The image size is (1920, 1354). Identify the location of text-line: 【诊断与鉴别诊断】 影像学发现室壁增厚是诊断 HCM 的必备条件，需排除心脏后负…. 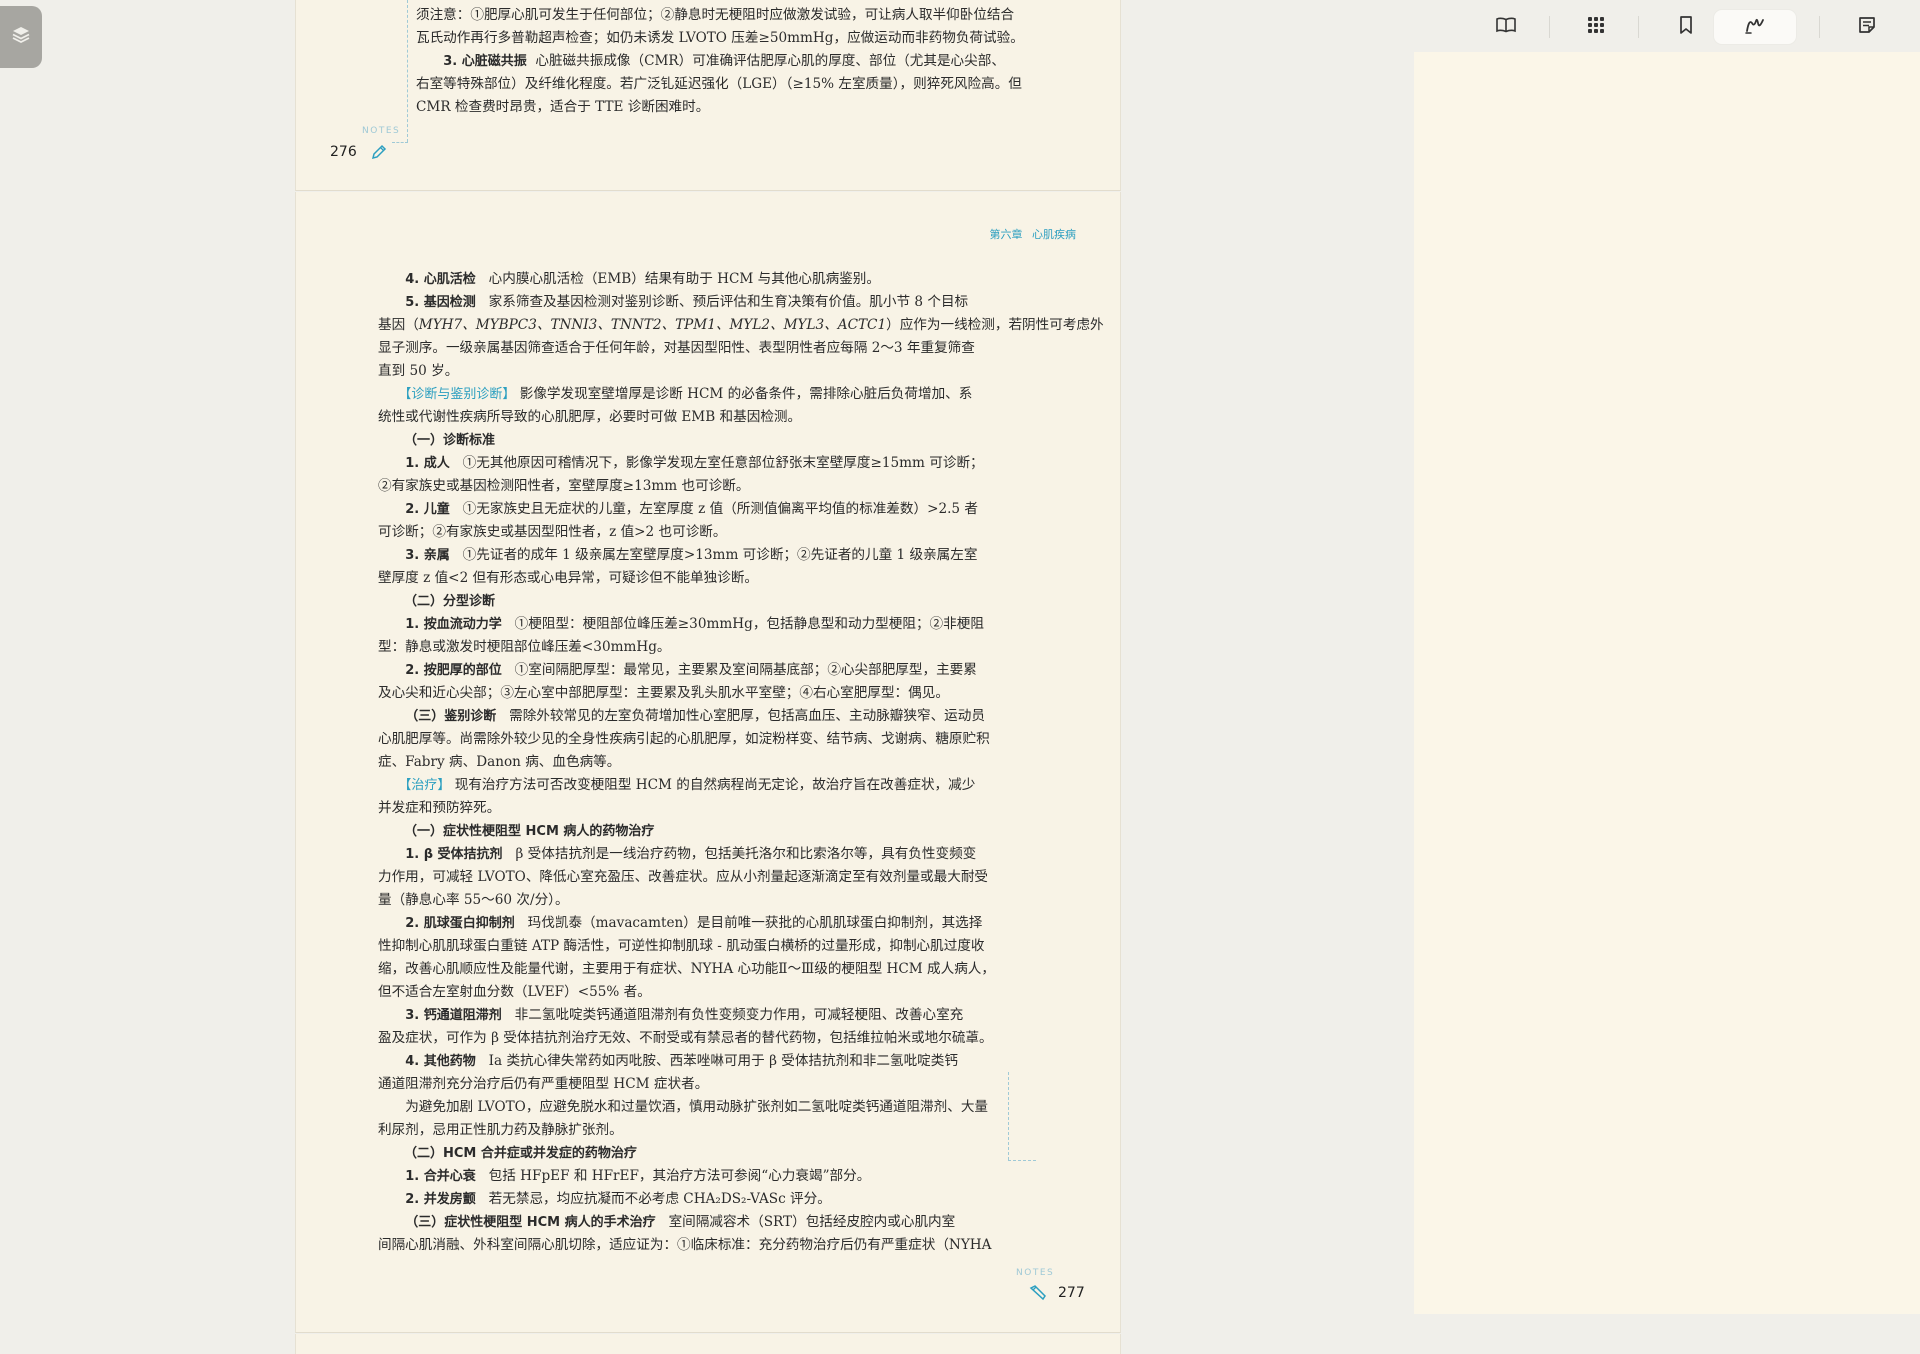
(685, 394).